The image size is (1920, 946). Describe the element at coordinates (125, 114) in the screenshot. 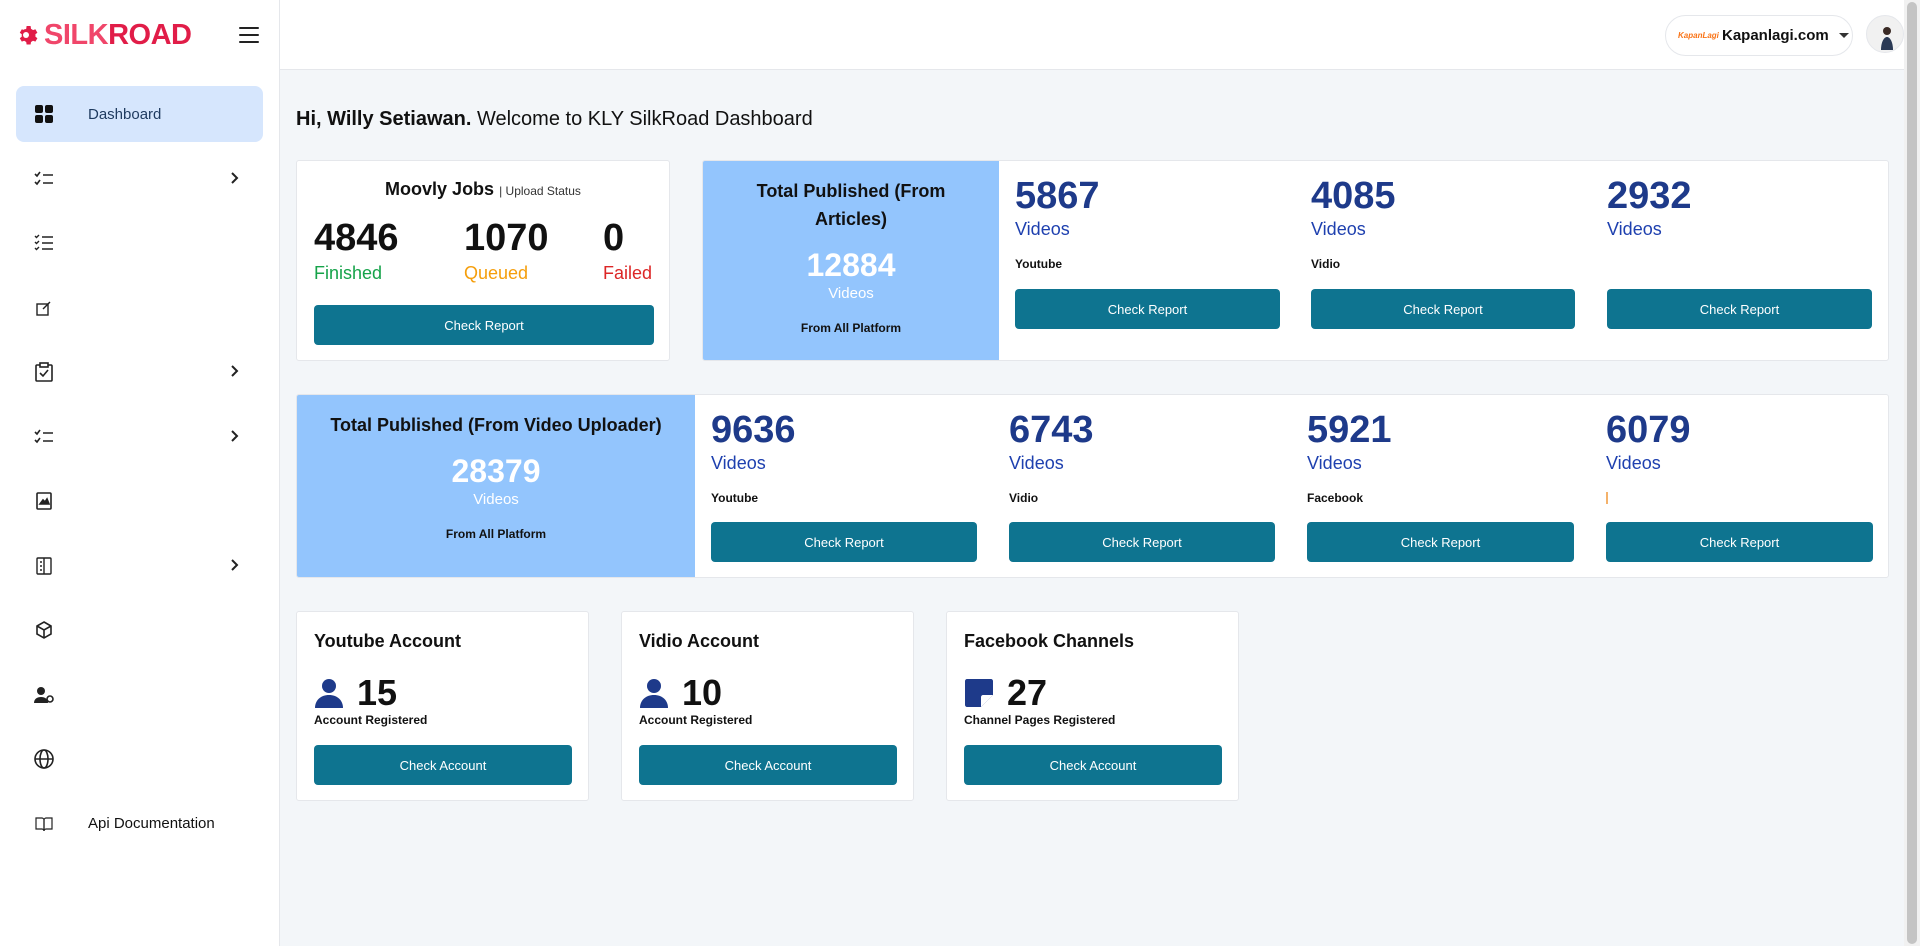

I see `sidebar-item-label: Dashboard` at that location.